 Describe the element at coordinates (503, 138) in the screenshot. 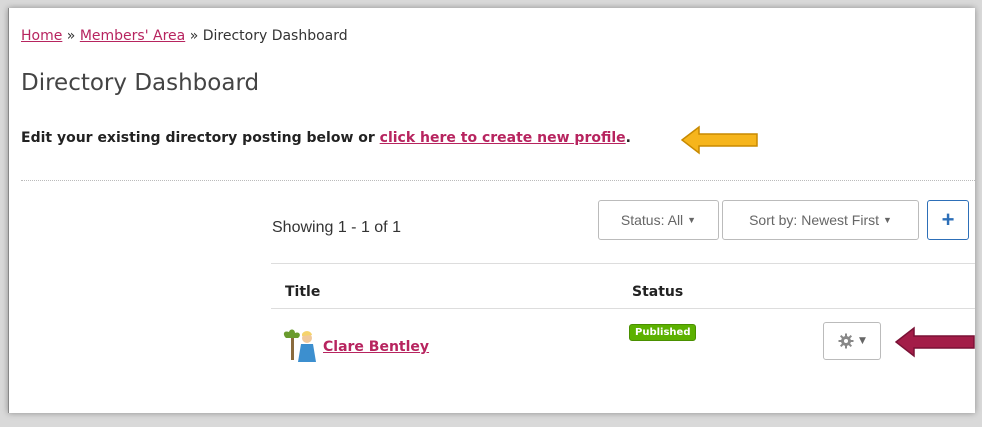

I see `create-profile-link: click here to create new profile` at that location.